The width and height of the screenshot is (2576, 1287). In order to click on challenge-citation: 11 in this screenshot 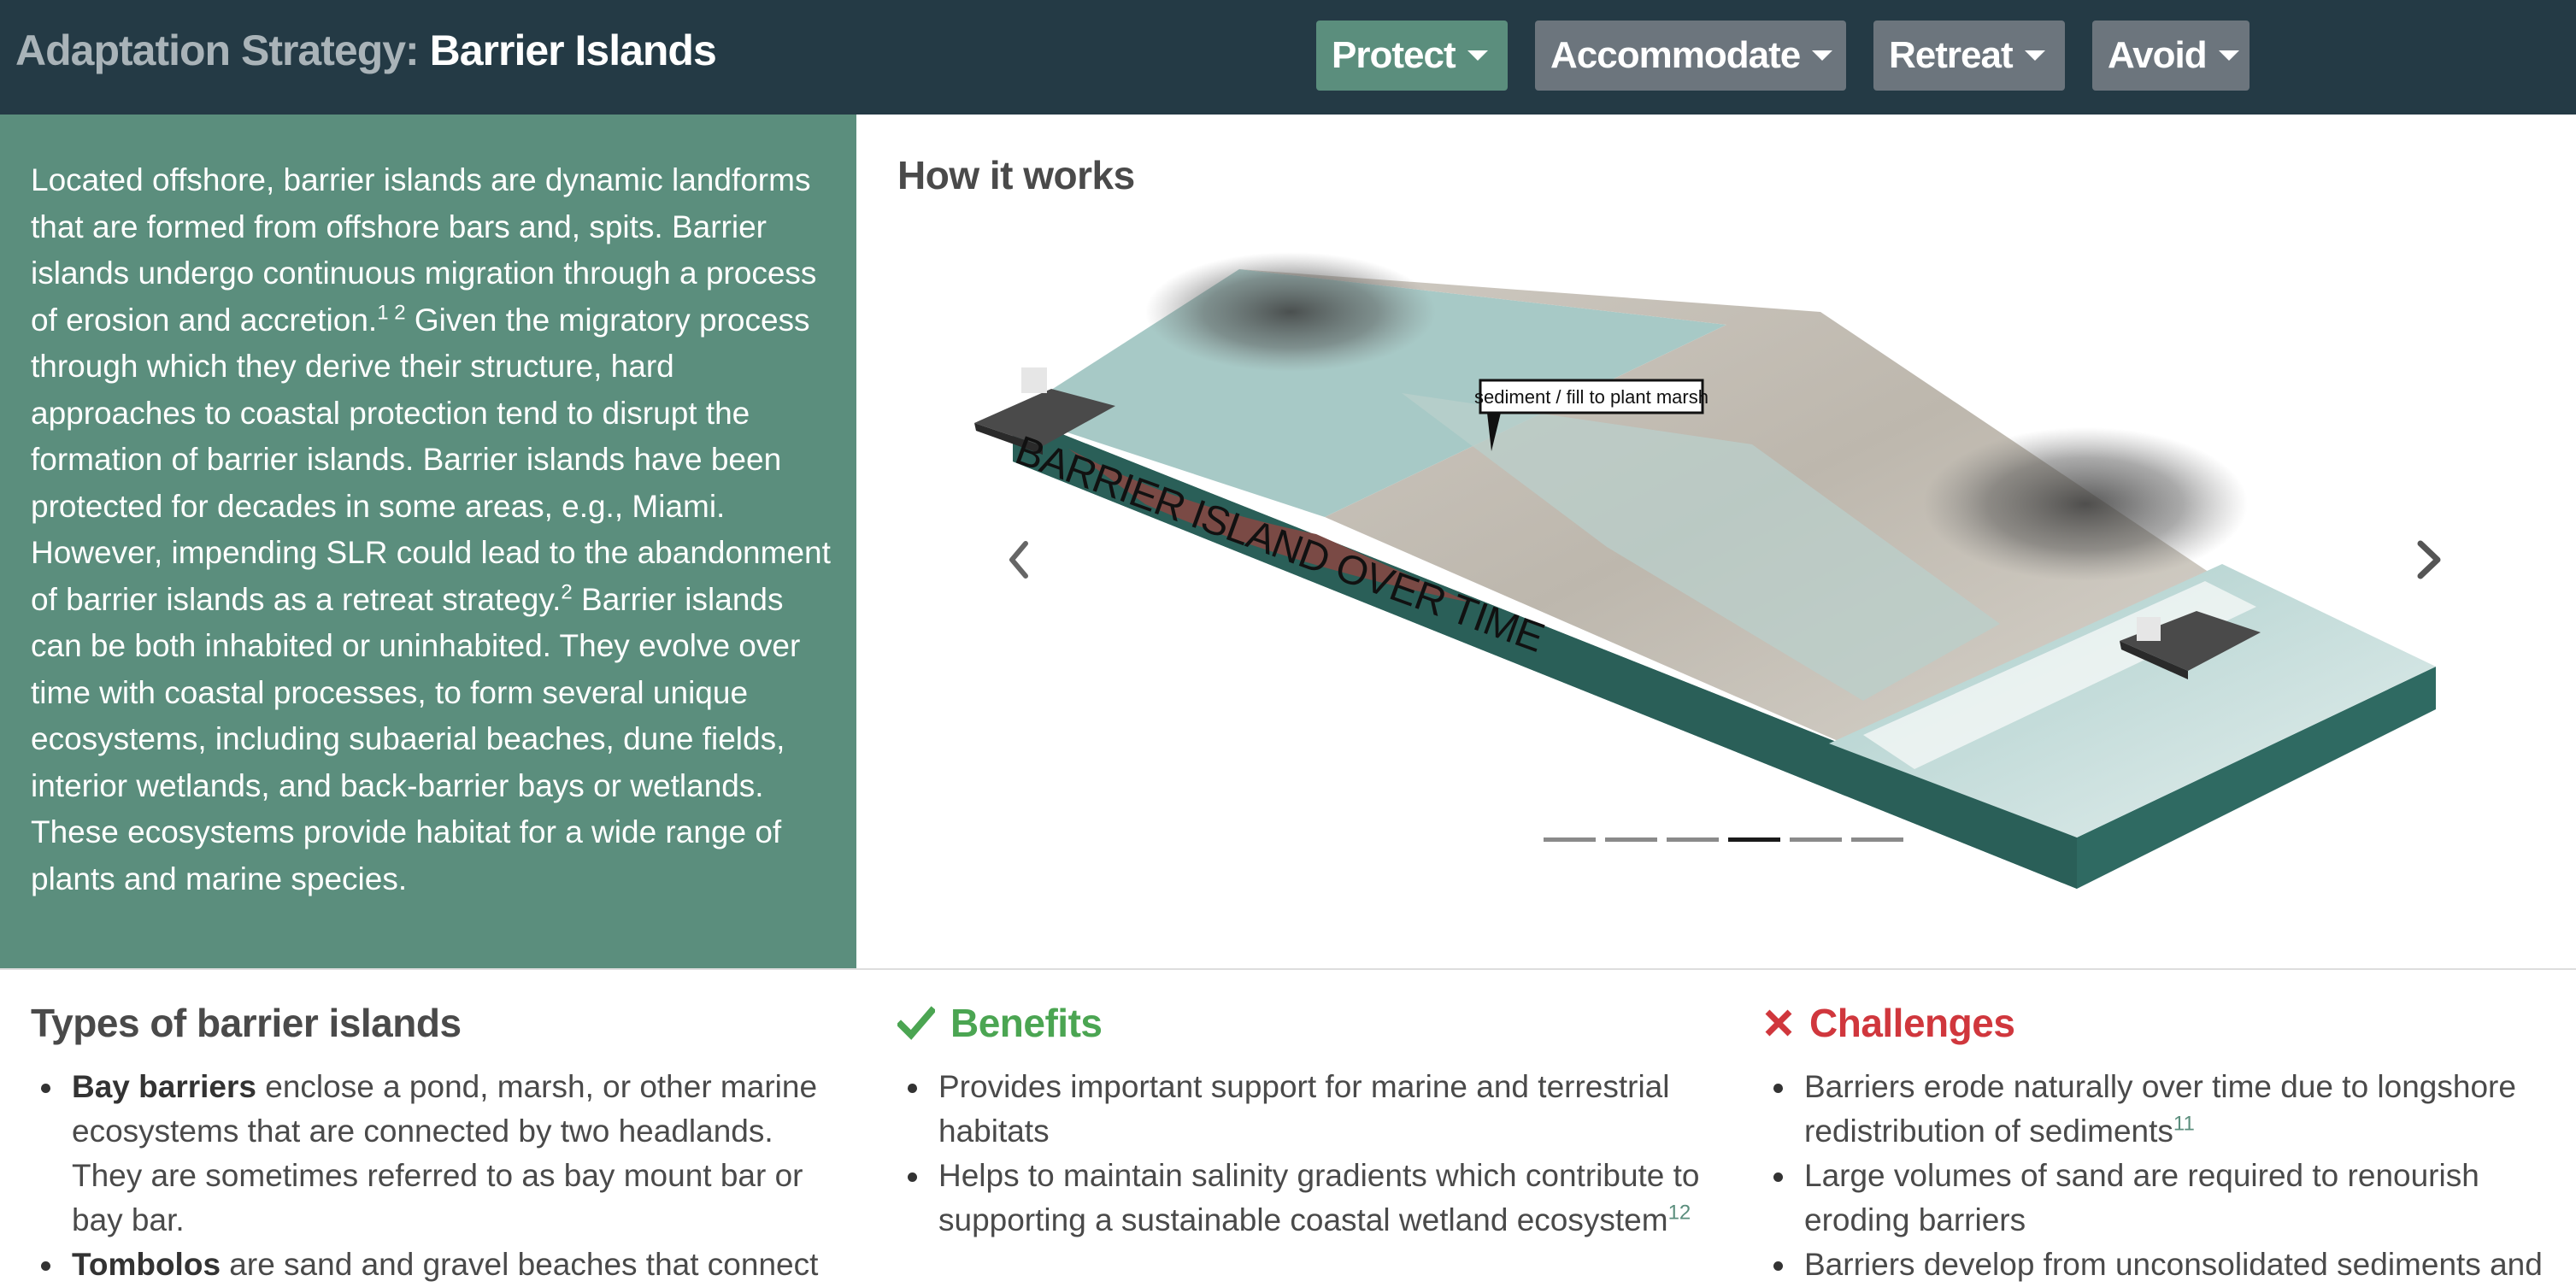, I will do `click(2184, 1124)`.